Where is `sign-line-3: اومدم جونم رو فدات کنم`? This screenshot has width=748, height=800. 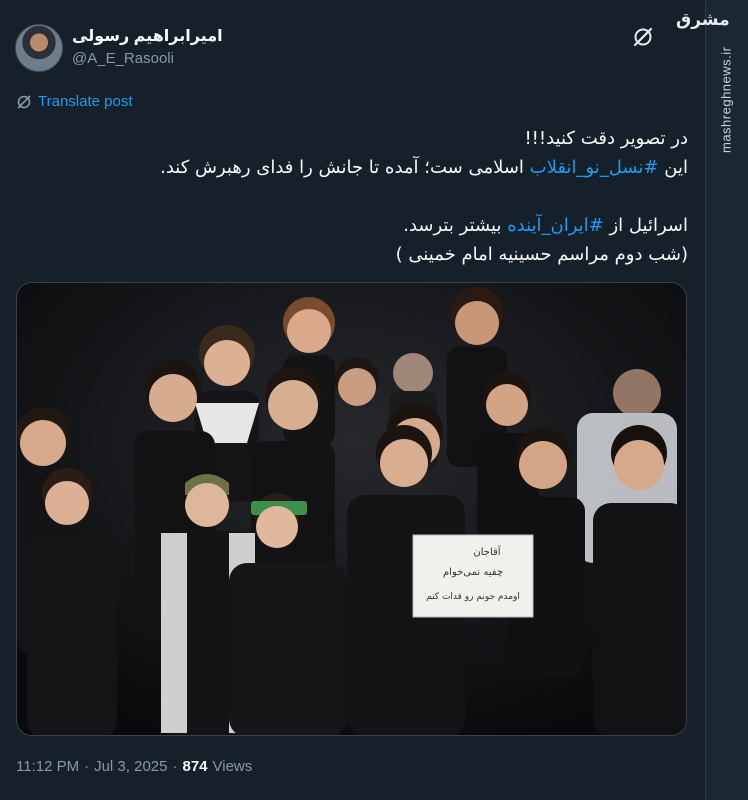 sign-line-3: اومدم جونم رو فدات کنم is located at coordinates (473, 597).